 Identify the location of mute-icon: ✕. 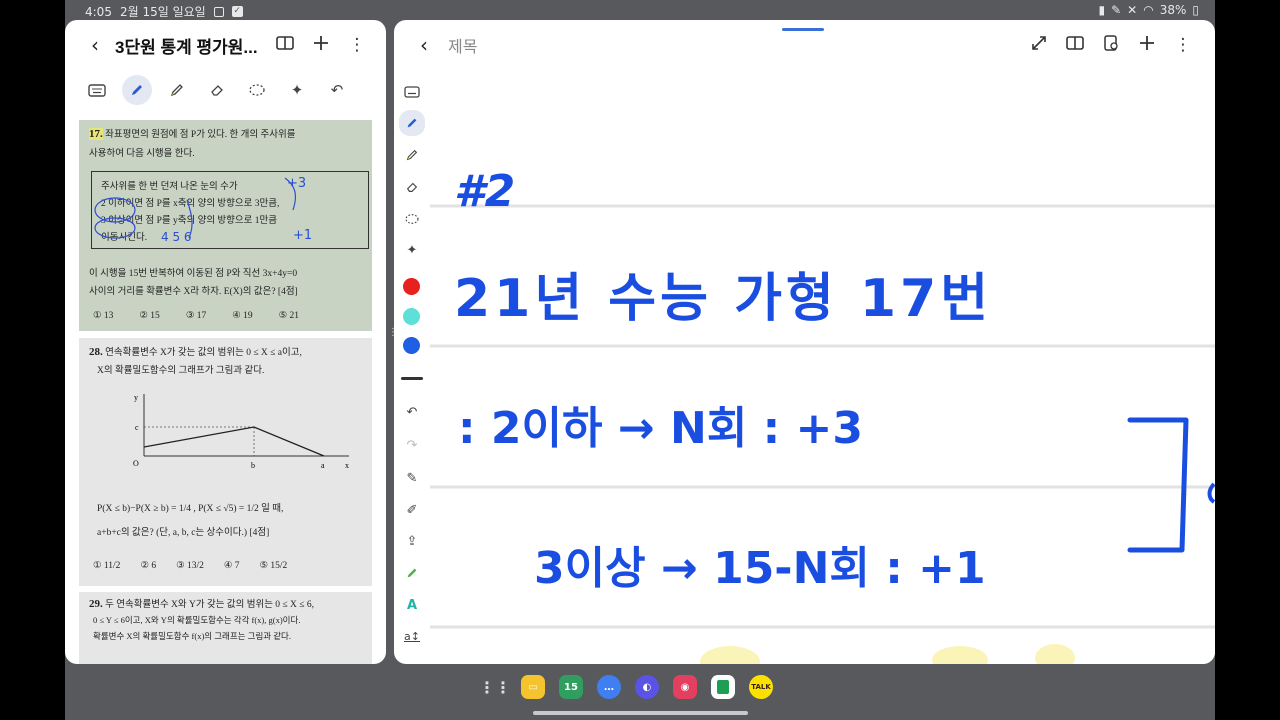
(1132, 10).